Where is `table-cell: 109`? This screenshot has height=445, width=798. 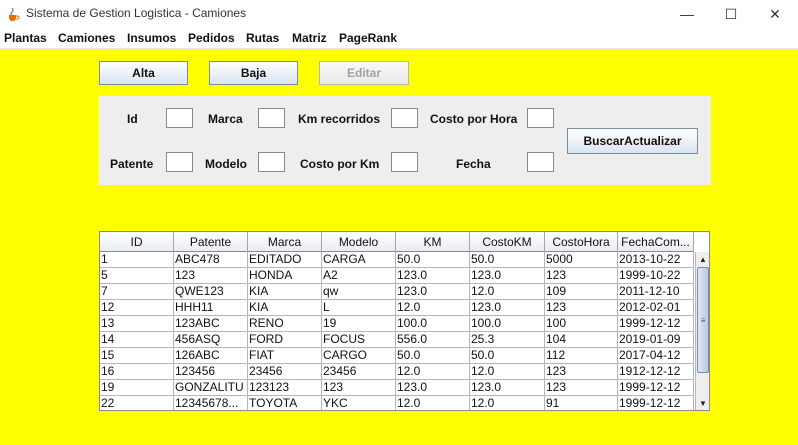 table-cell: 109 is located at coordinates (581, 292).